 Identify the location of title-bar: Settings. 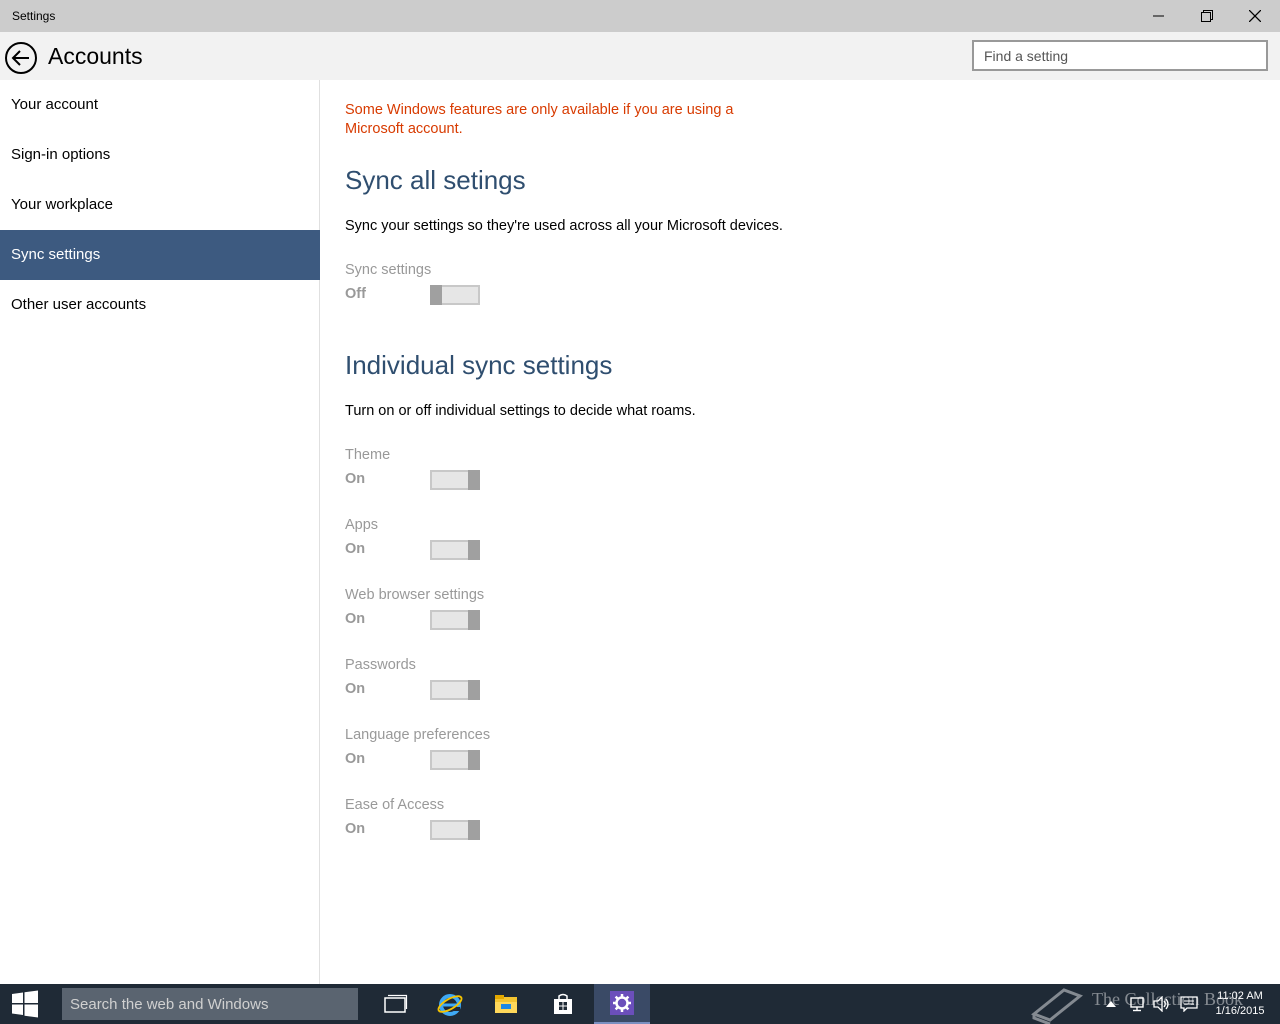
(640, 16).